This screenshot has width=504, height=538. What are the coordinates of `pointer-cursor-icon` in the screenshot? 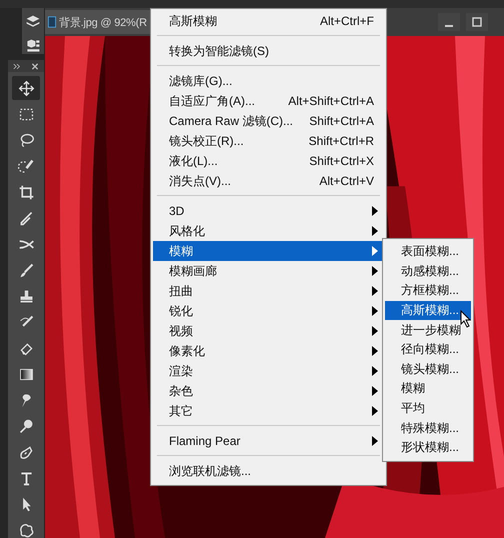 It's located at (466, 319).